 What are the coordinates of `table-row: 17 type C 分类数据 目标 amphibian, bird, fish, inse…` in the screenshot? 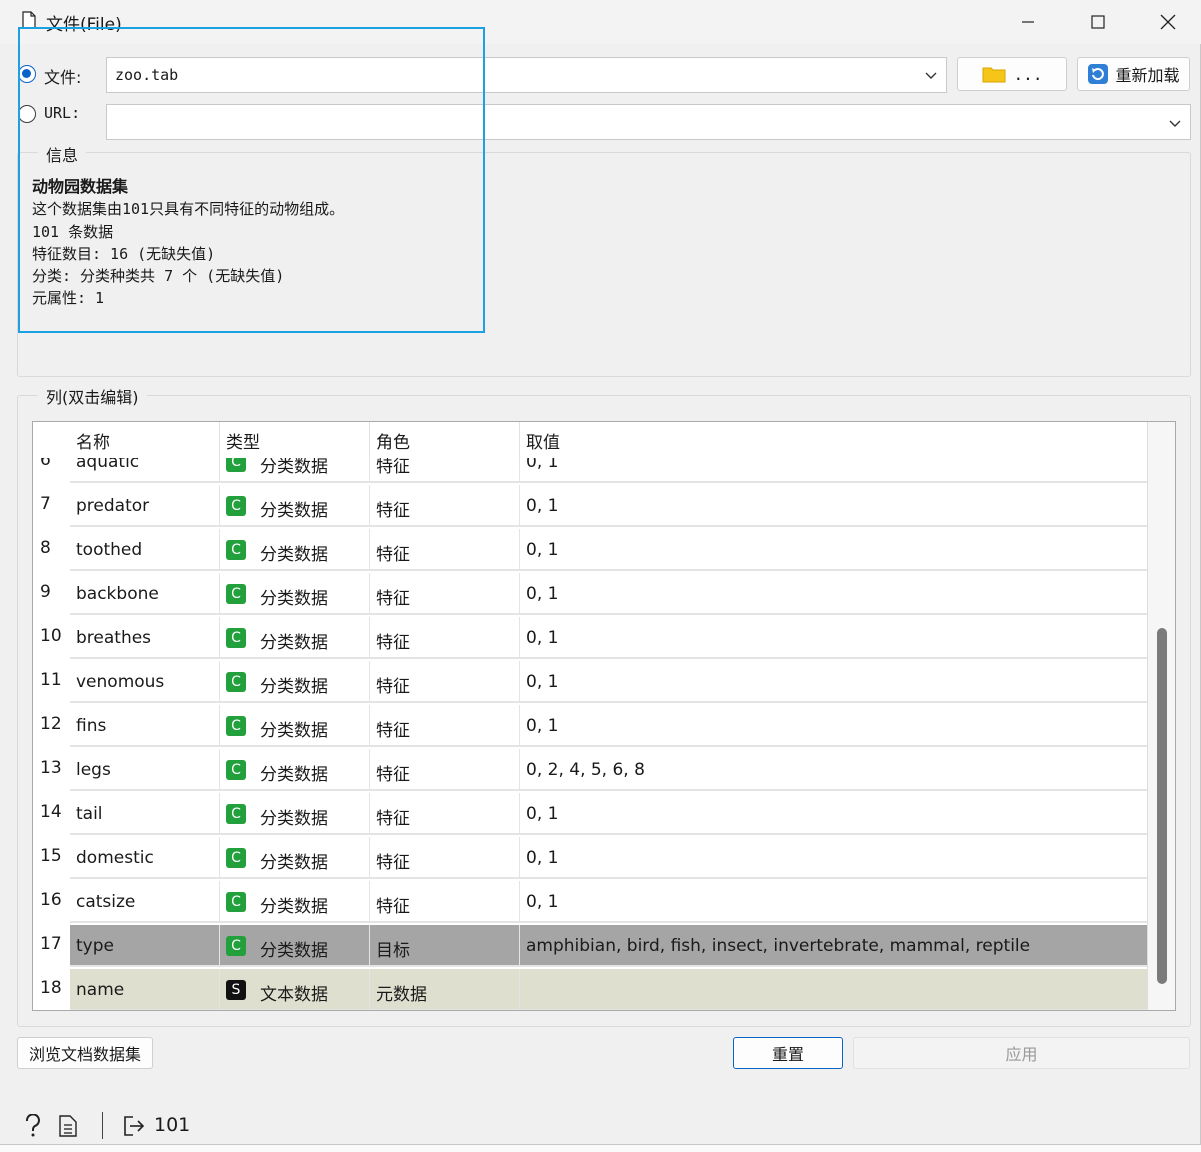 It's located at (590, 947).